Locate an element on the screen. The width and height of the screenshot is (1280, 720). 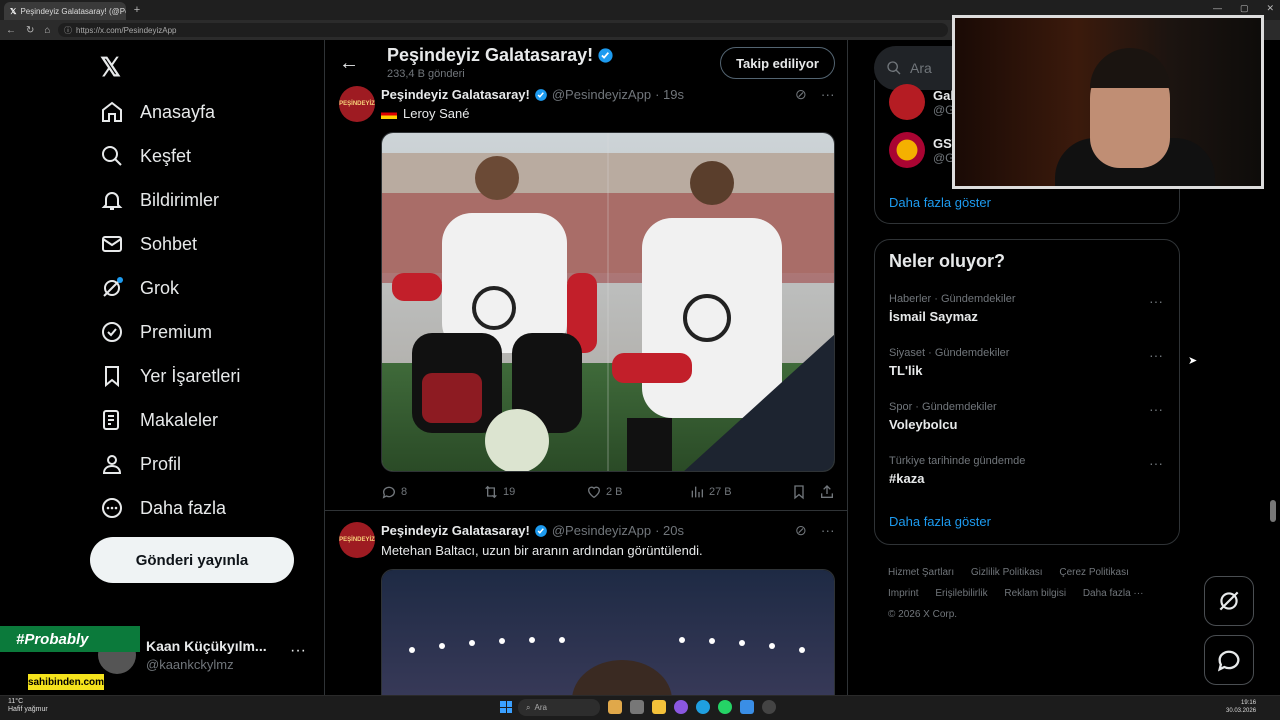
nav-item-articles: Makaleler is located at coordinates (159, 420).